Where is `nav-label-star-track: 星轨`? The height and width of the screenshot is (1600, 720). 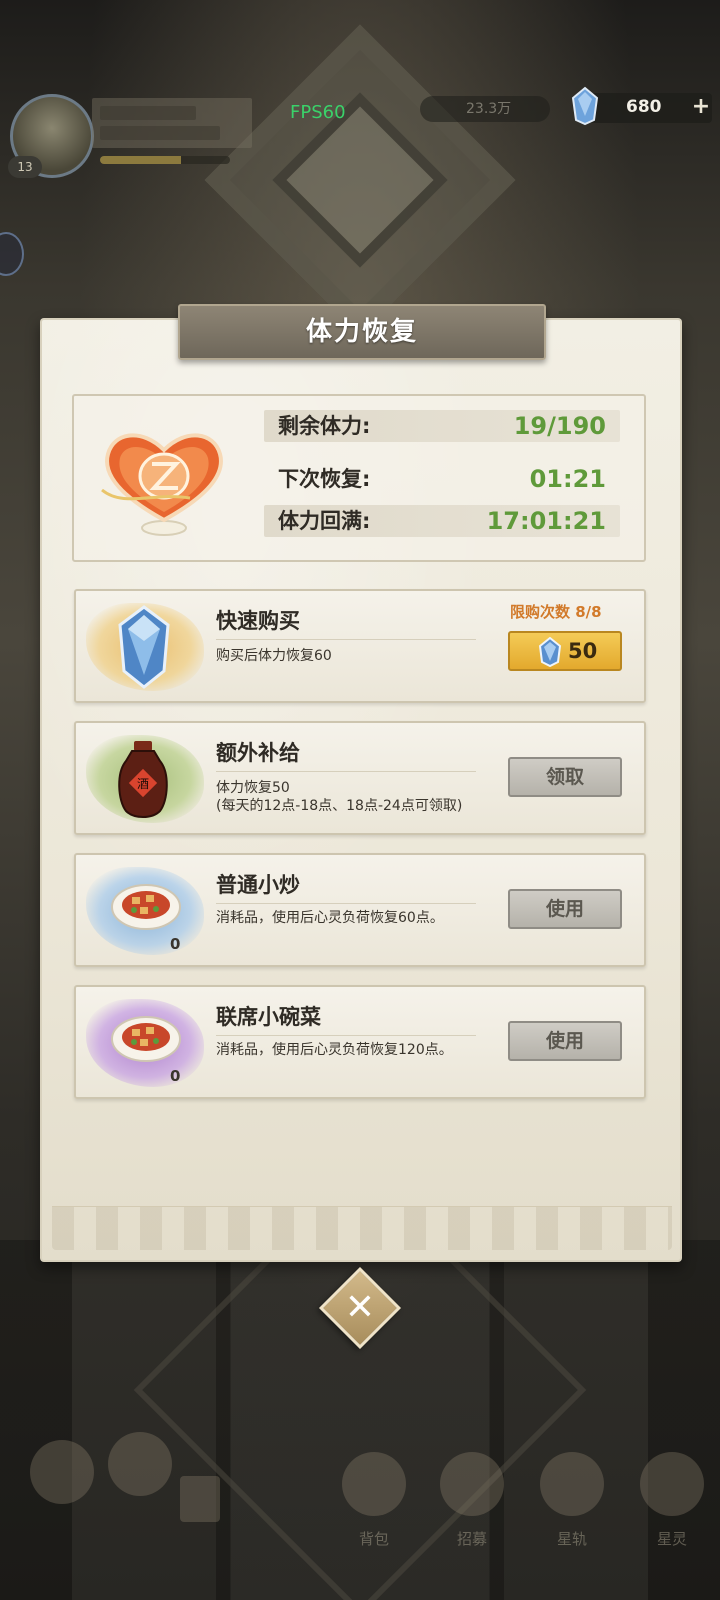
nav-label-star-track: 星轨 is located at coordinates (572, 1538).